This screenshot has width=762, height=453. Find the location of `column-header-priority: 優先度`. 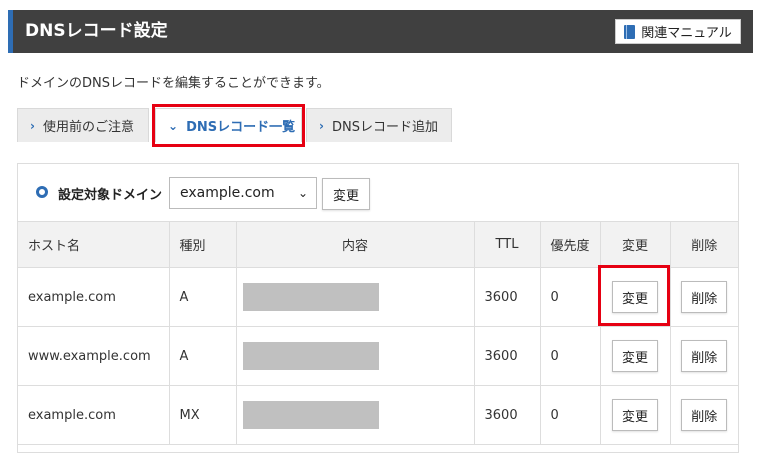

column-header-priority: 優先度 is located at coordinates (570, 245).